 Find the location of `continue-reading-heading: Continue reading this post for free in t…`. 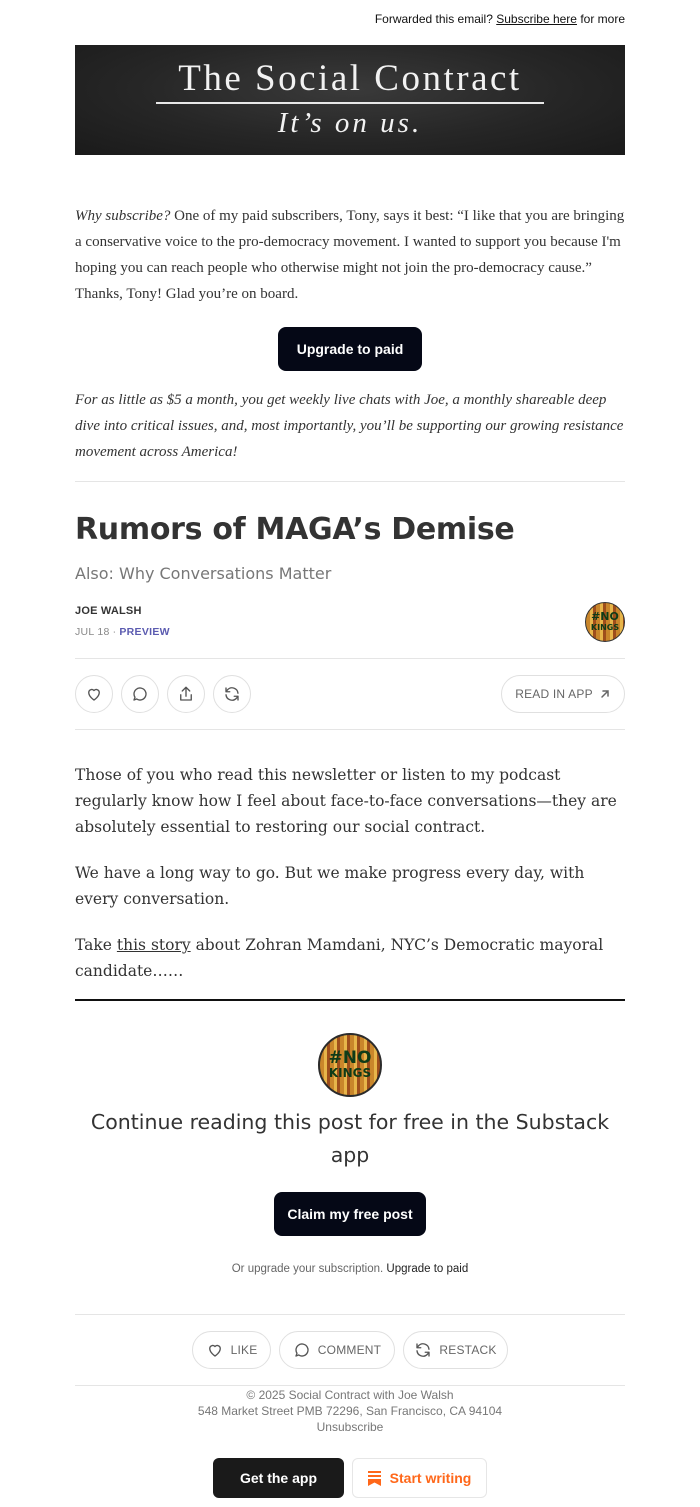

continue-reading-heading: Continue reading this post for free in t… is located at coordinates (350, 1138).